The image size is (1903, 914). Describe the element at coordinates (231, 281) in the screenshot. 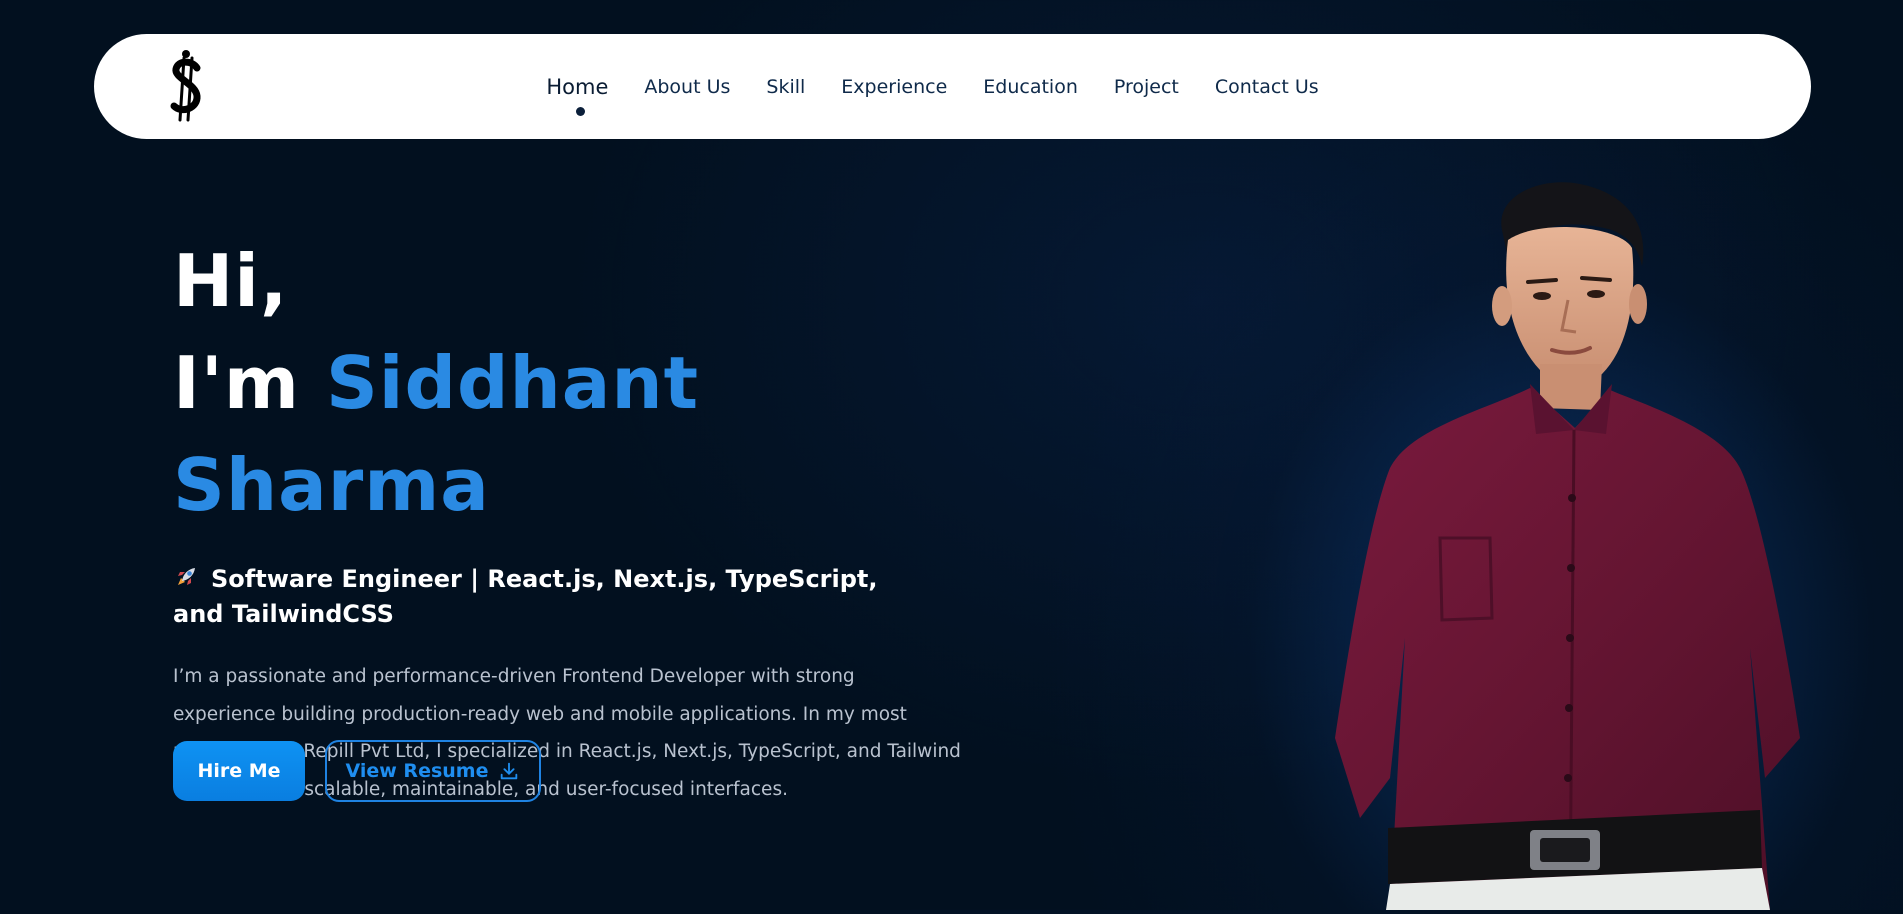

I see `greeting-text: Hi,` at that location.